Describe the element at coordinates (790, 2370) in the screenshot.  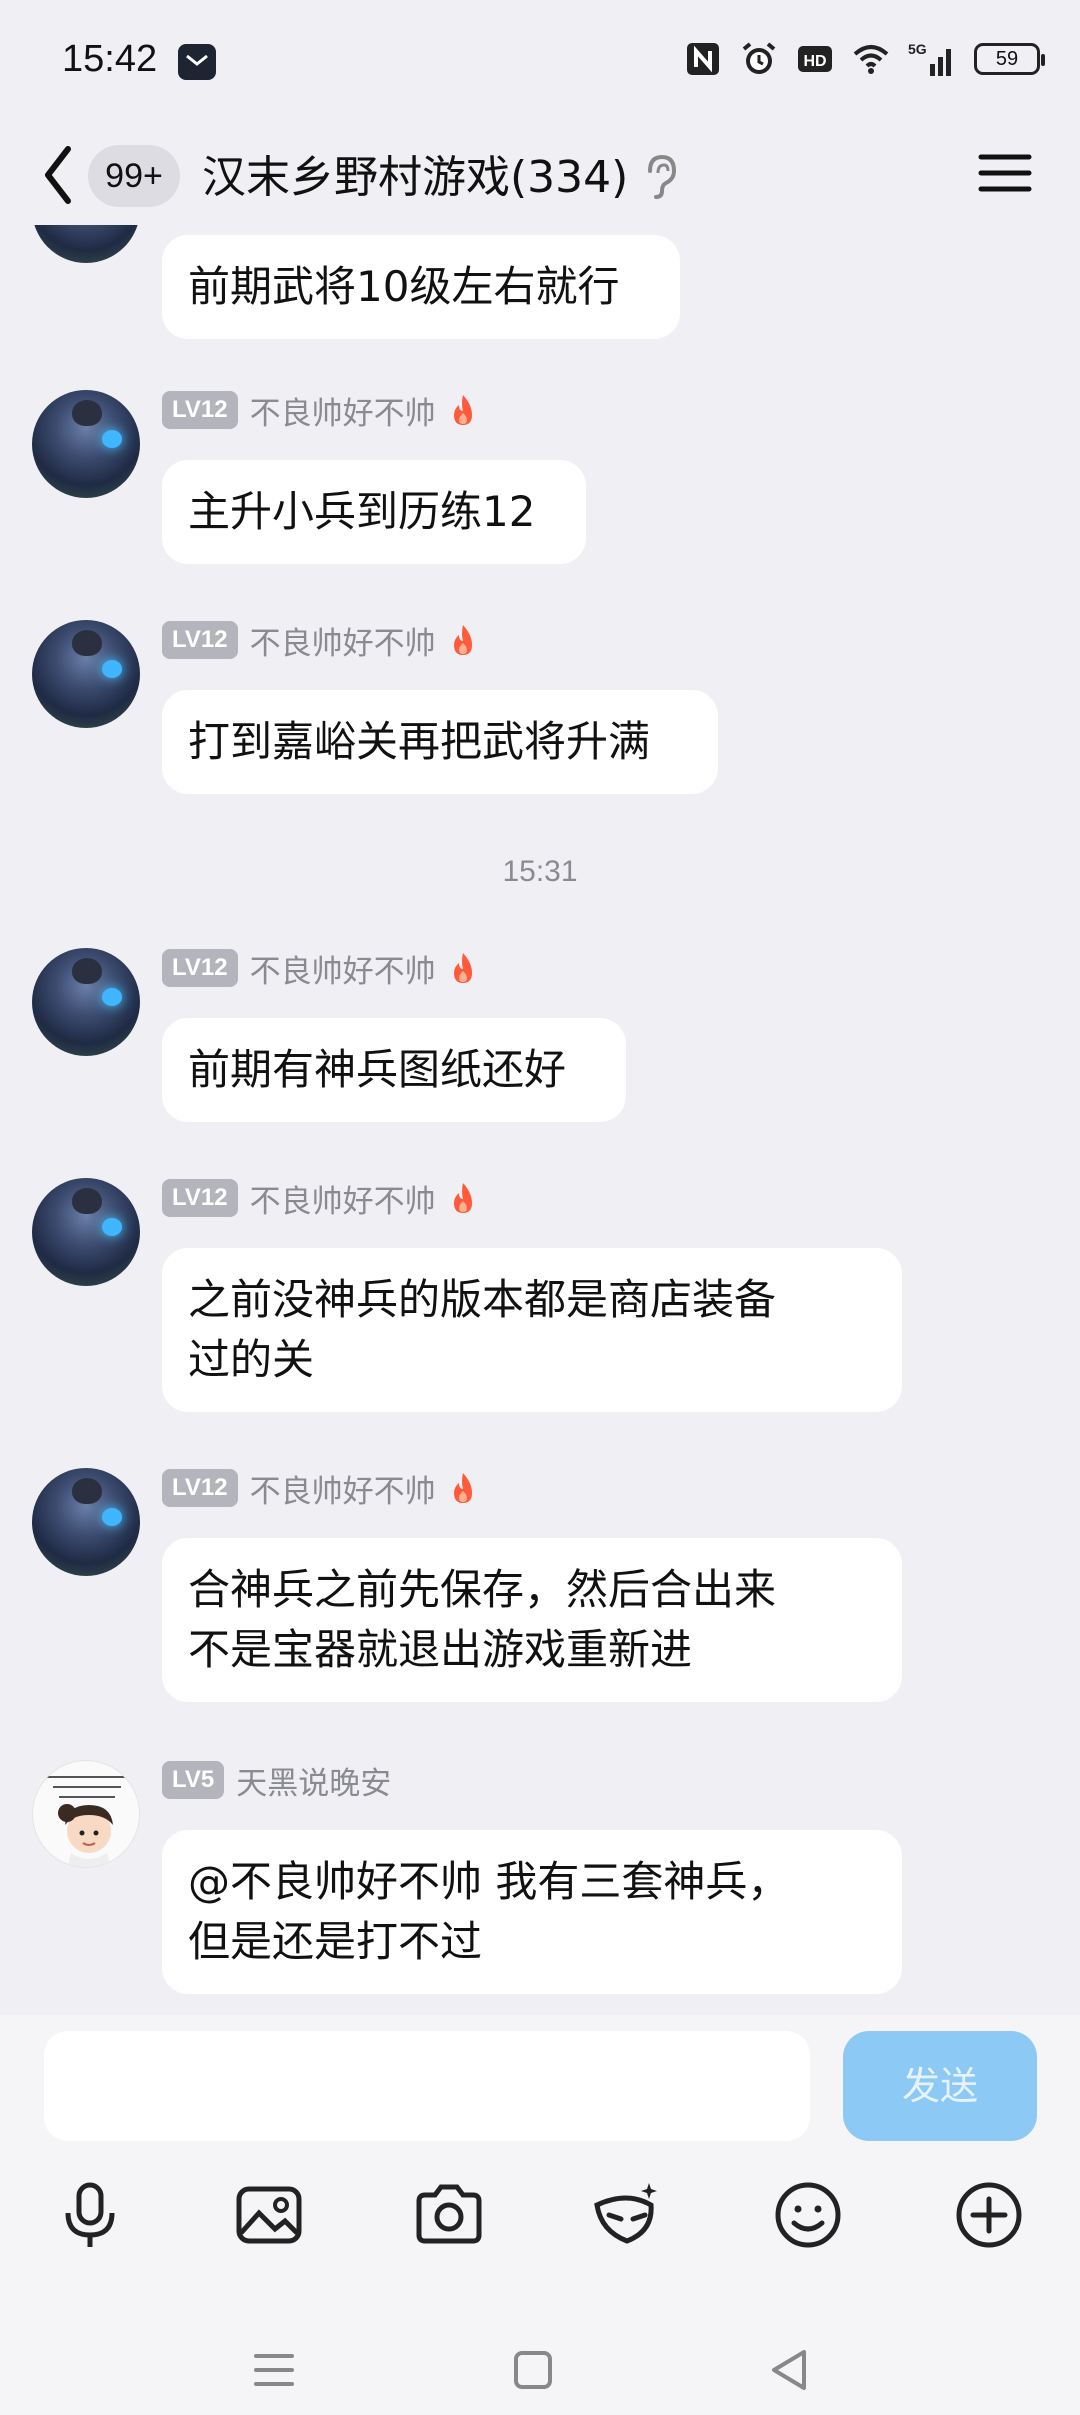
I see `back-nav-icon` at that location.